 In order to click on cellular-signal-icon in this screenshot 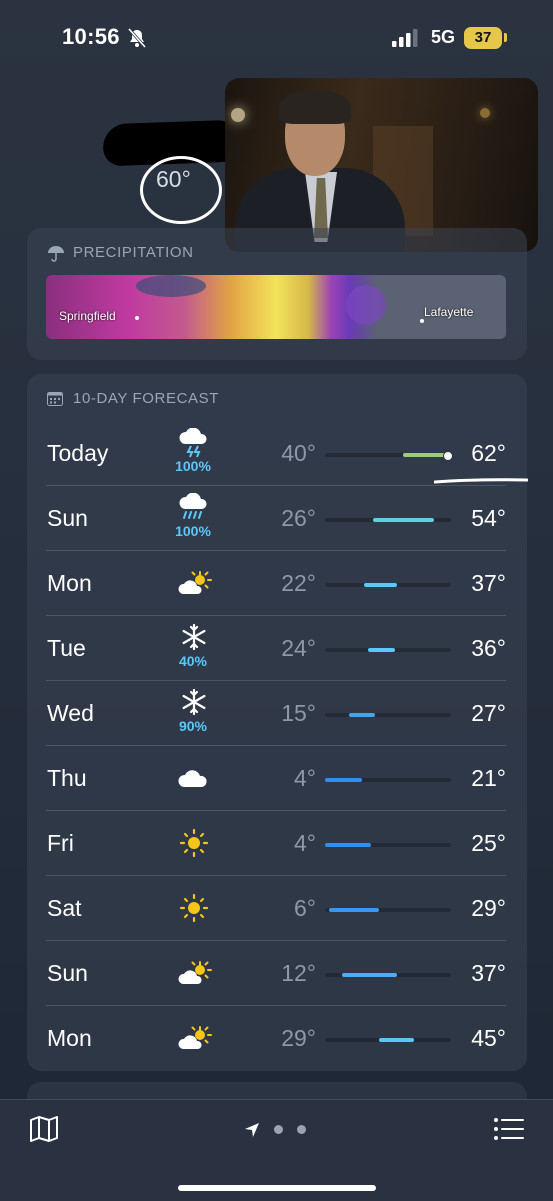, I will do `click(405, 38)`.